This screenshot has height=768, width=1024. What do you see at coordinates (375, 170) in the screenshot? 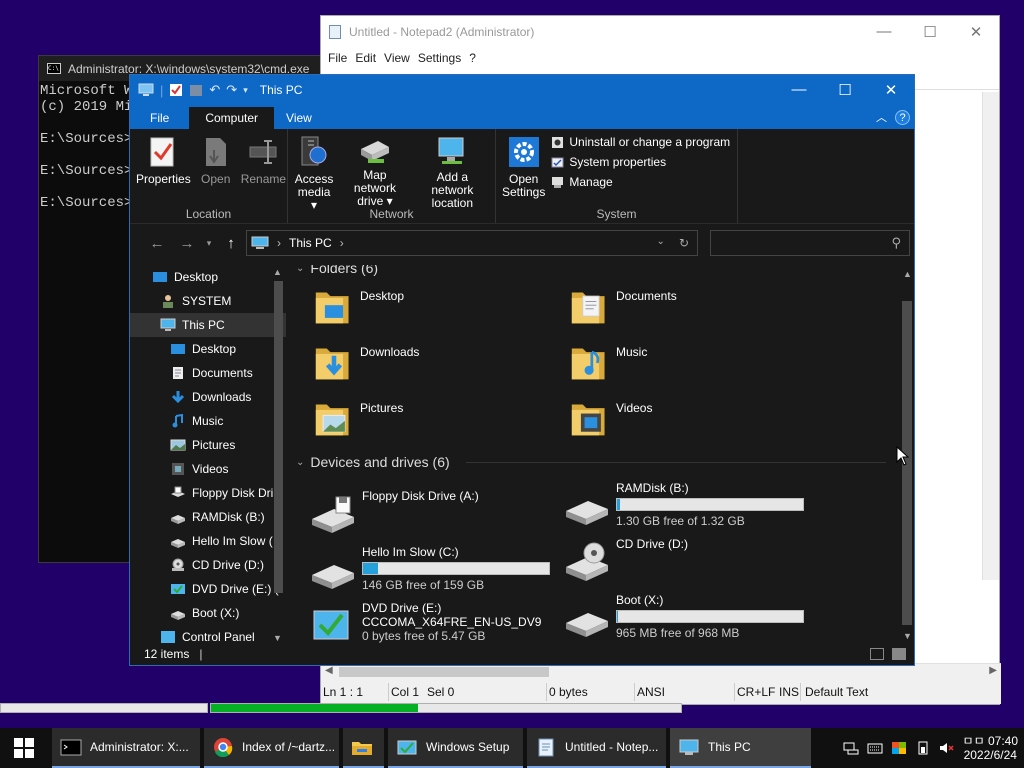
I see `map-drive-button: Map network drive ▾` at bounding box center [375, 170].